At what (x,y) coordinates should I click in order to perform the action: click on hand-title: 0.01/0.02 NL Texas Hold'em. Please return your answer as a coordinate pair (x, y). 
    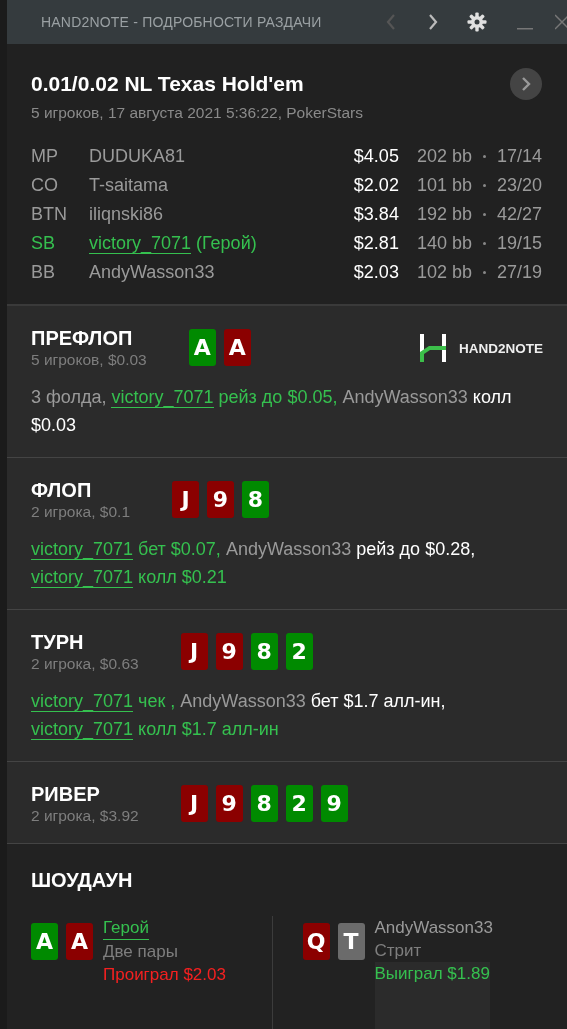
    Looking at the image, I should click on (167, 84).